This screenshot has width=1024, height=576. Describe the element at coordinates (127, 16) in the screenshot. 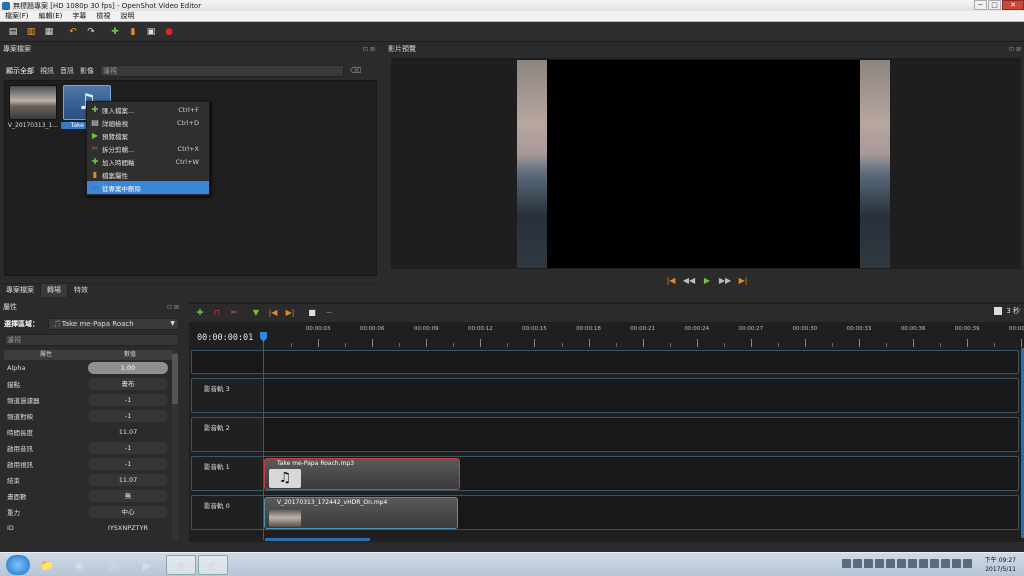

I see `menu-help: 說明` at that location.